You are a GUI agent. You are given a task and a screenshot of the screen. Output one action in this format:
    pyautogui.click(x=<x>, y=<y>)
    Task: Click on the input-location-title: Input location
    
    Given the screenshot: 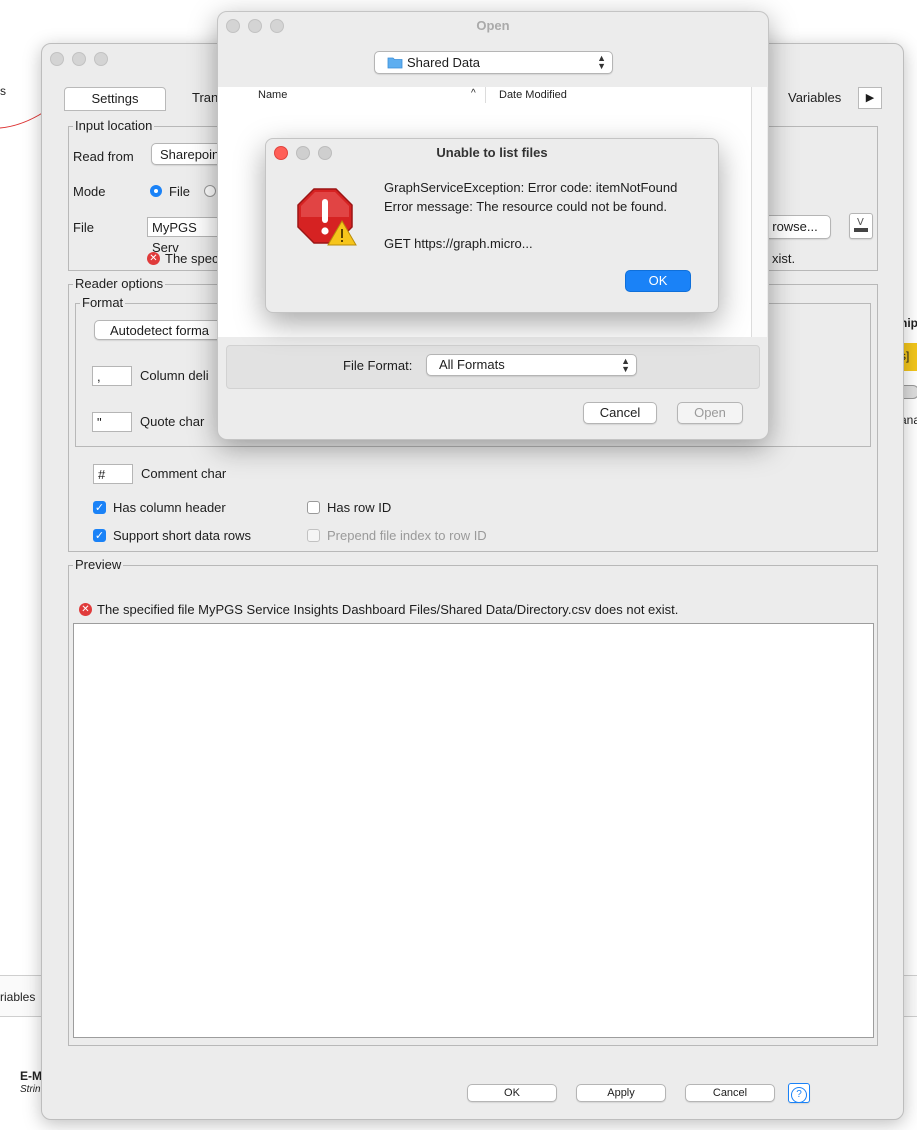 What is the action you would take?
    pyautogui.click(x=114, y=125)
    